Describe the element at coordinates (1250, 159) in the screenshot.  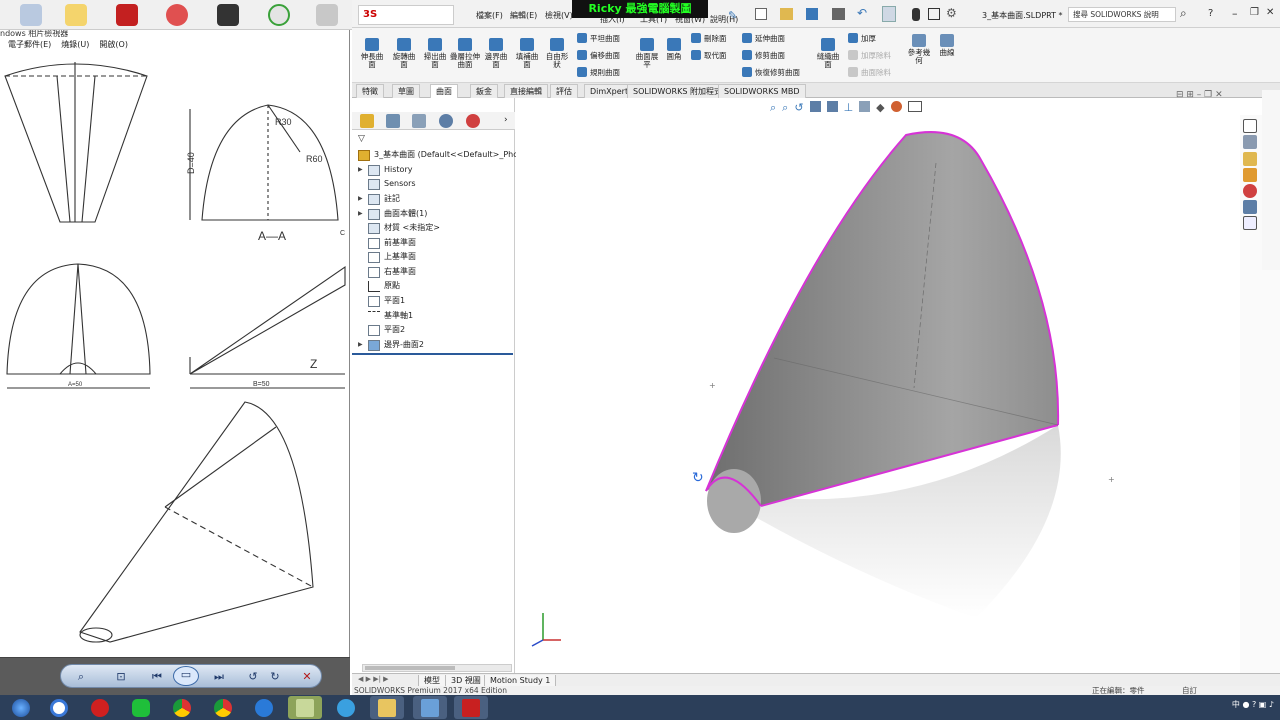
I see `design-library-icon` at that location.